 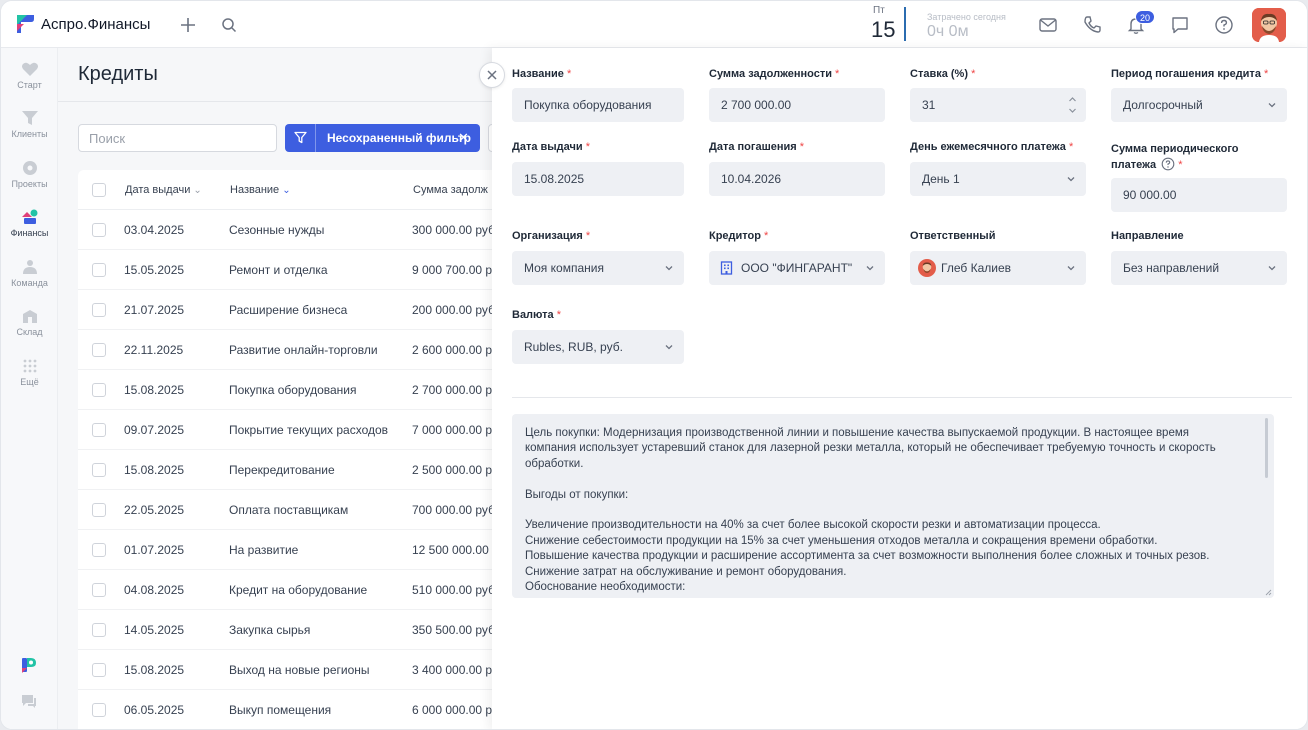 I want to click on phone-icon, so click(x=1092, y=25).